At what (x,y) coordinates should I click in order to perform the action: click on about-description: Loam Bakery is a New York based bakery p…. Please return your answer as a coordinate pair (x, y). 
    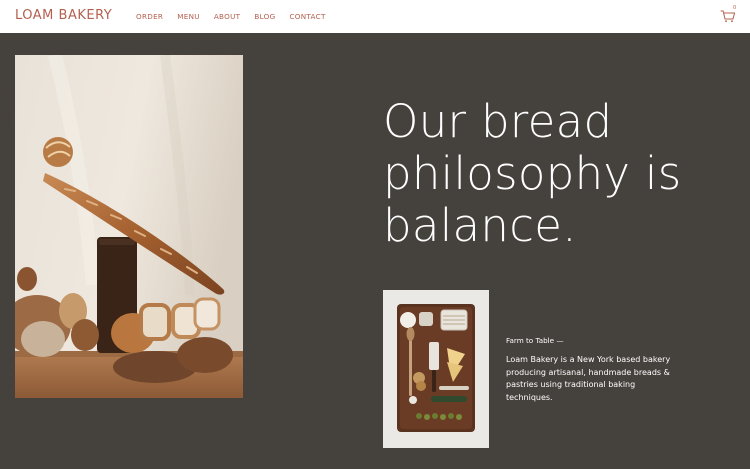
    Looking at the image, I should click on (588, 378).